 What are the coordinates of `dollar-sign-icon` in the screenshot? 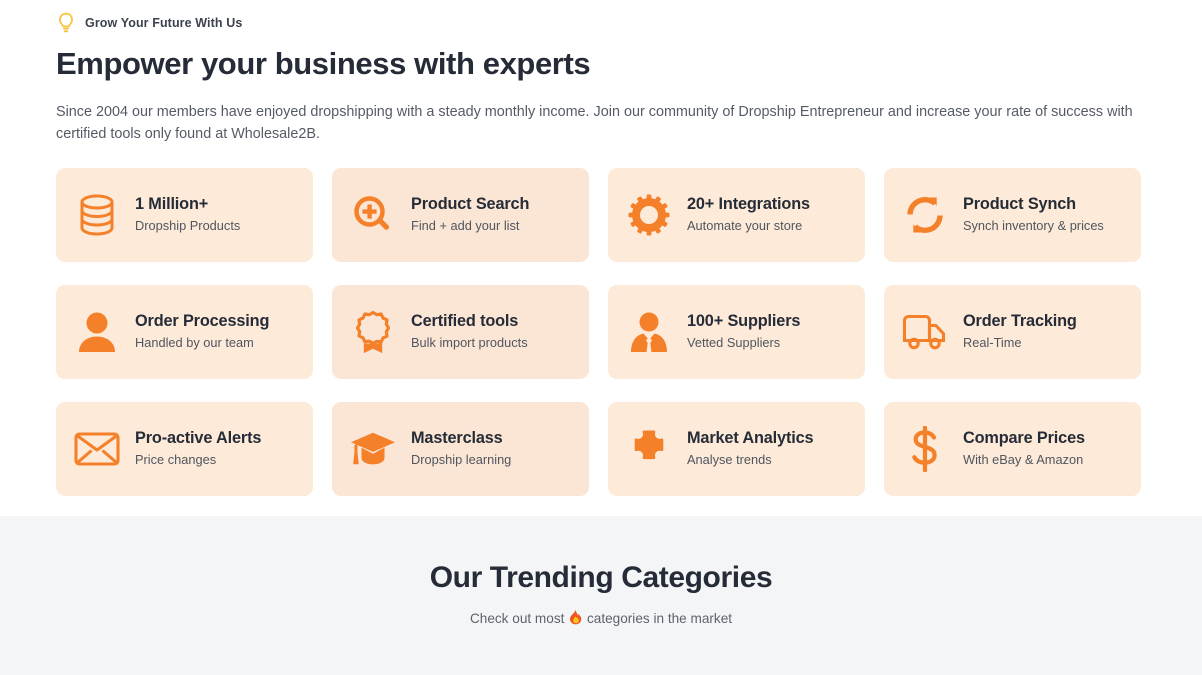 It's located at (925, 448).